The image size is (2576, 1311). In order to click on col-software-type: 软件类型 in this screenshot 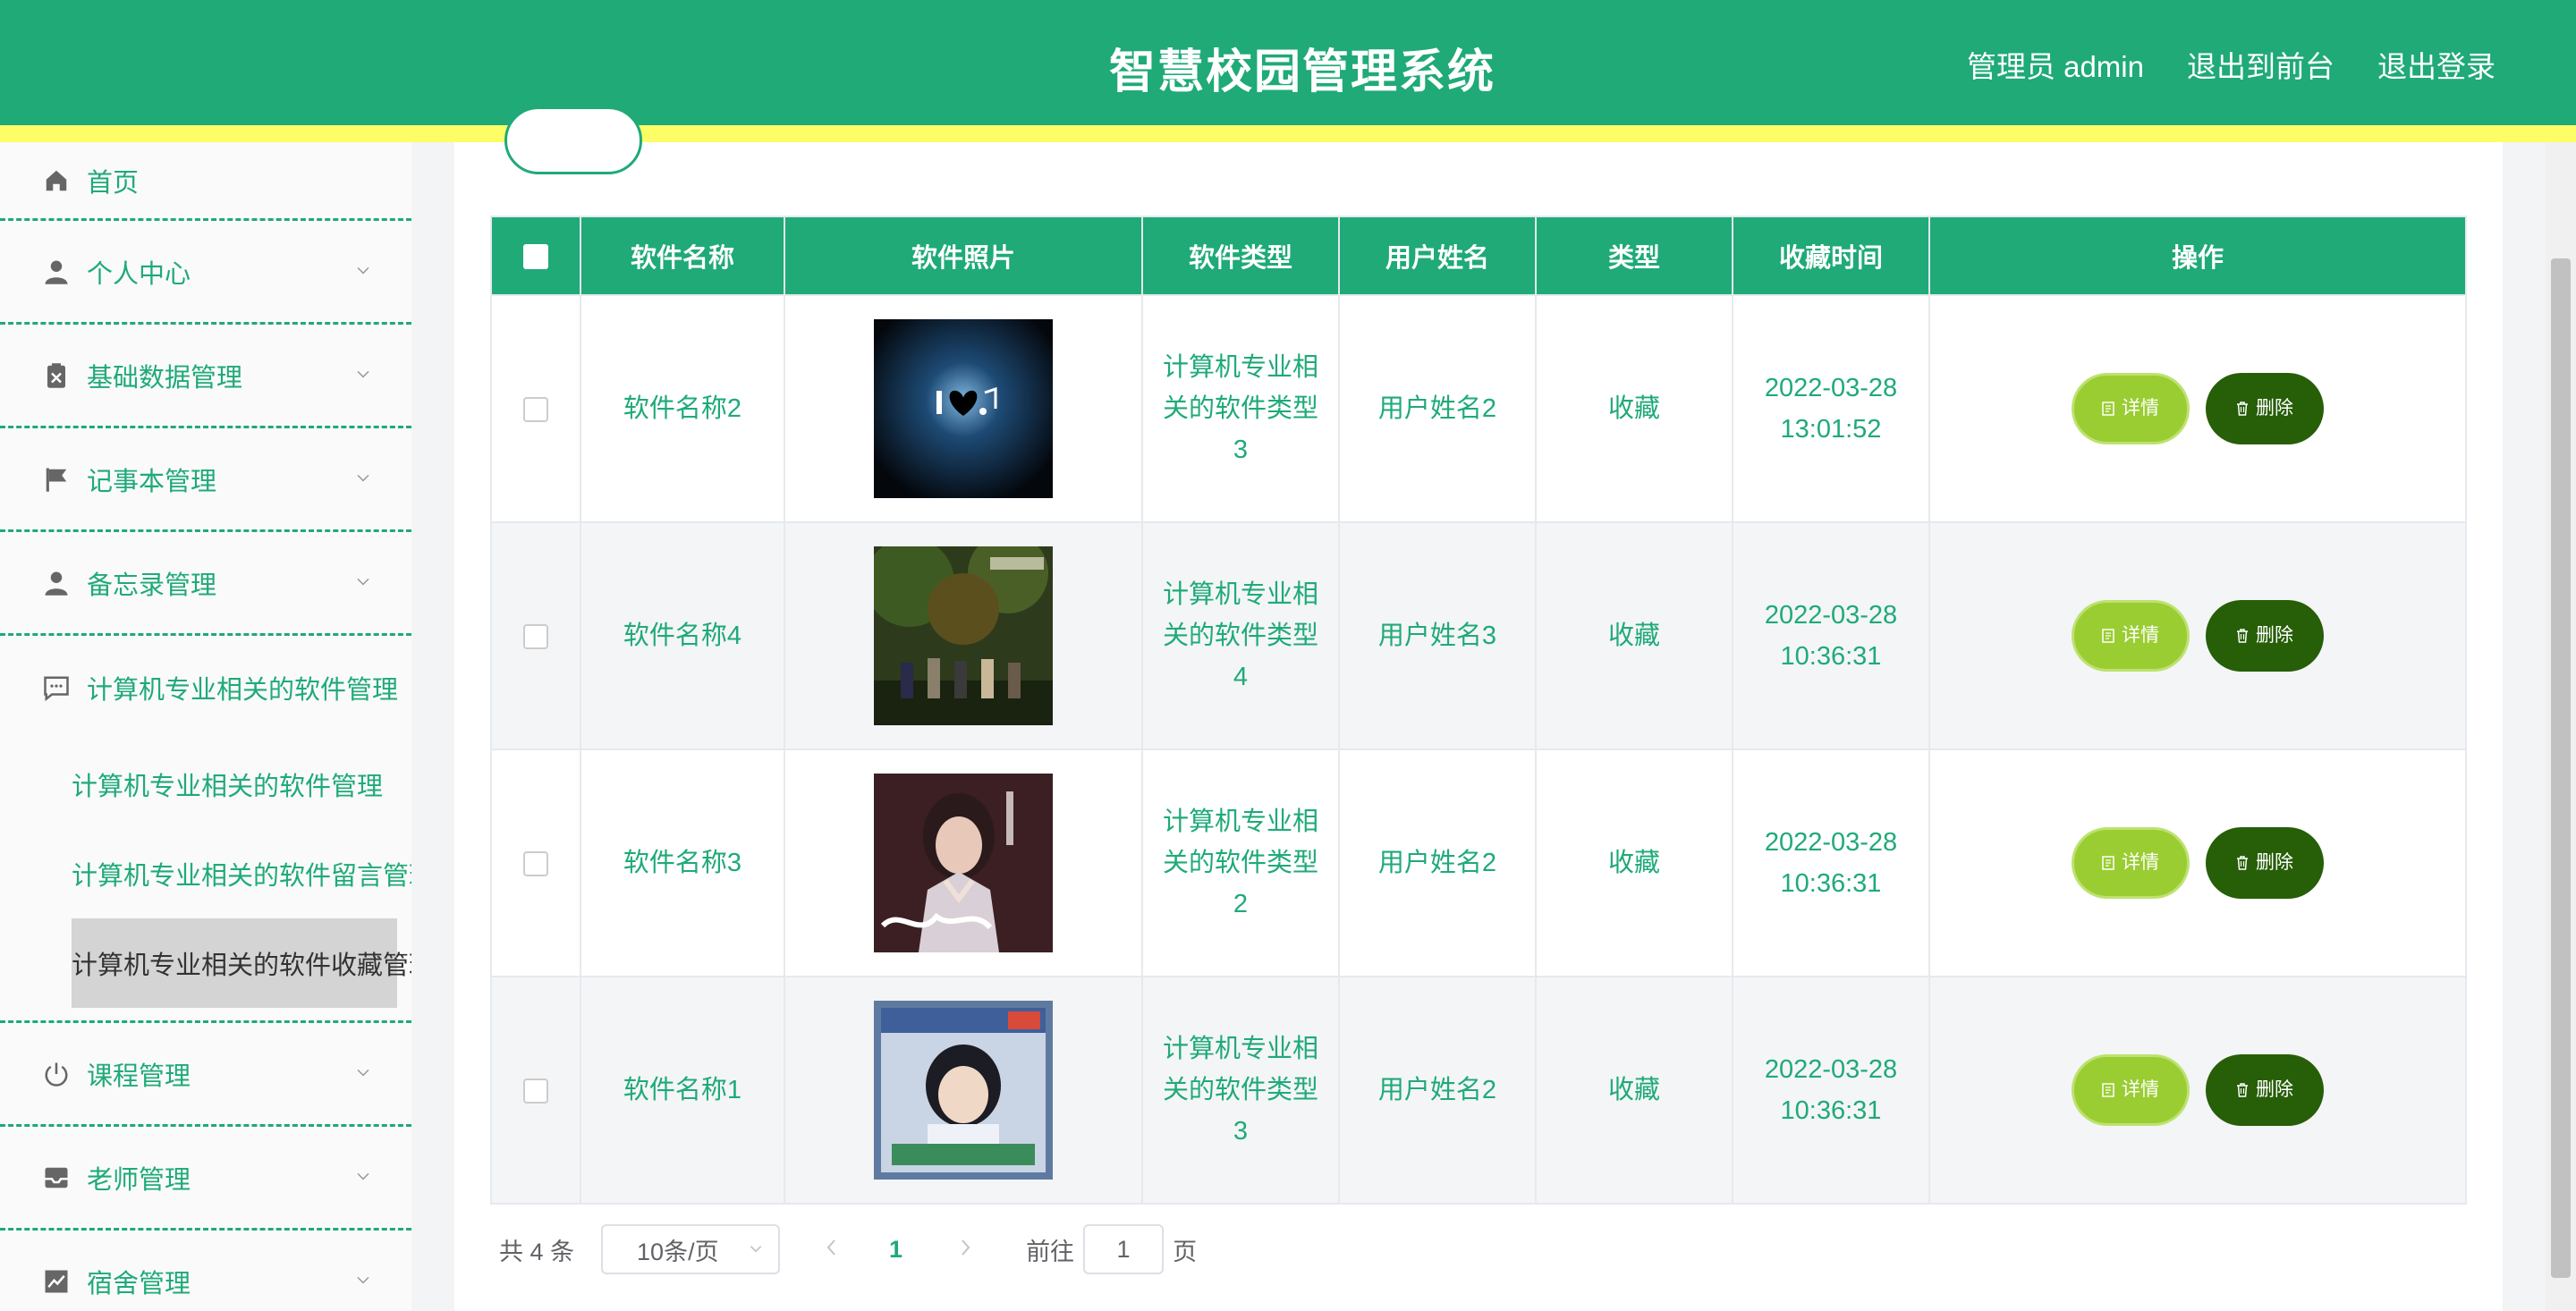, I will do `click(1241, 255)`.